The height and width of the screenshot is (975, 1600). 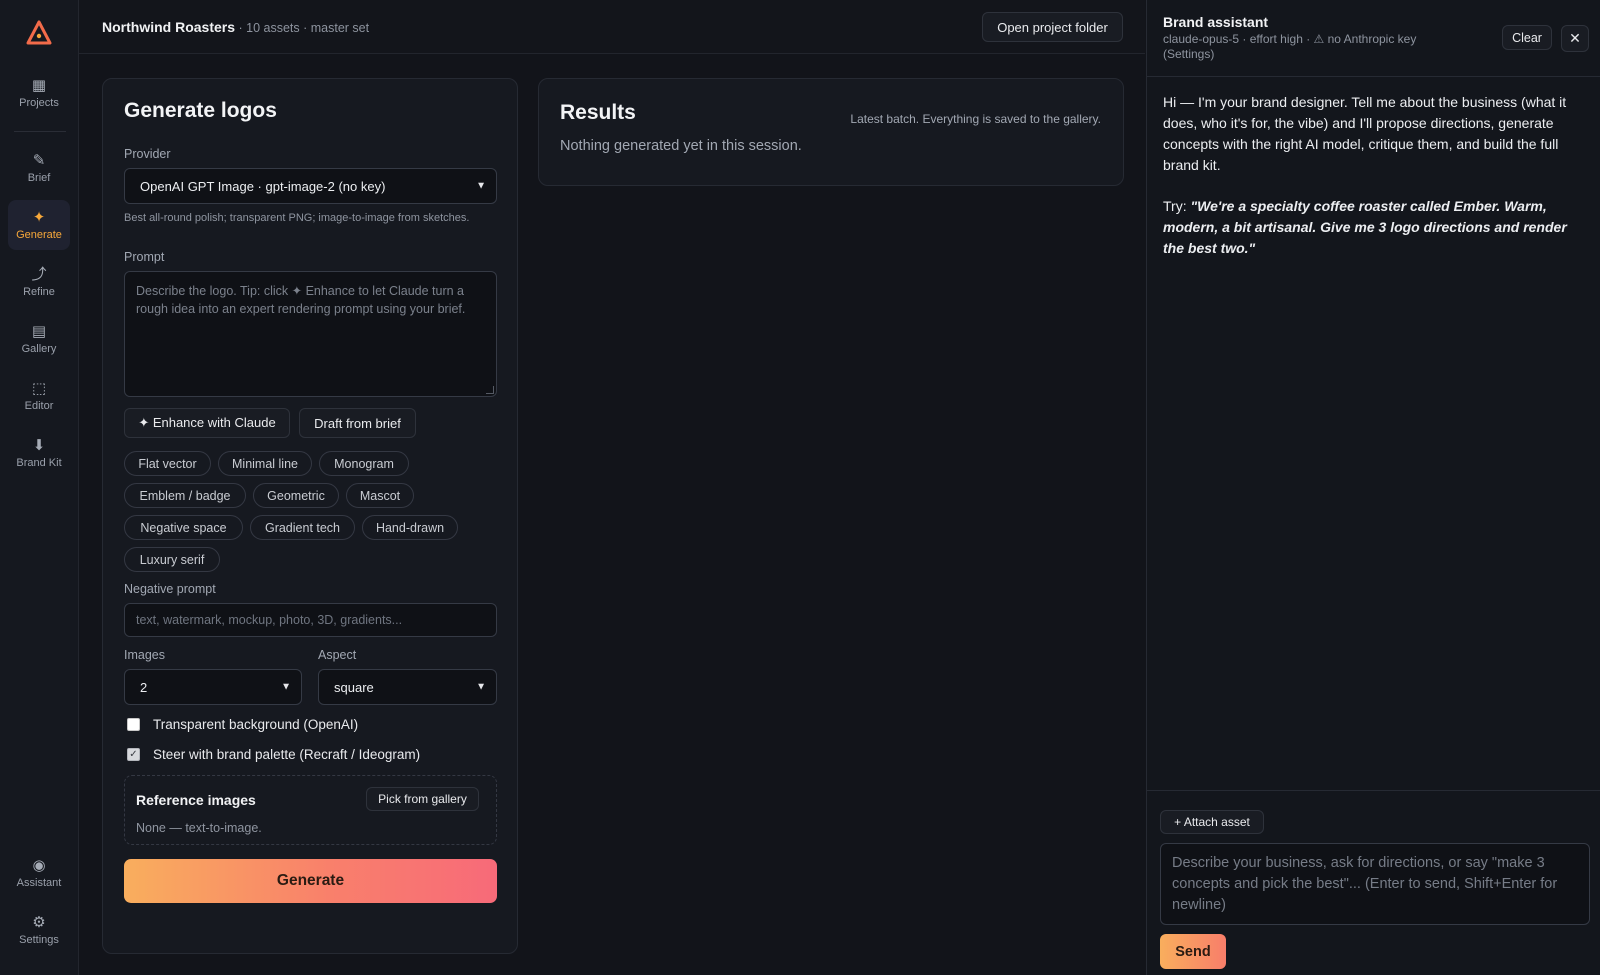 I want to click on rail-item-brief: ✎ Brief, so click(x=39, y=168).